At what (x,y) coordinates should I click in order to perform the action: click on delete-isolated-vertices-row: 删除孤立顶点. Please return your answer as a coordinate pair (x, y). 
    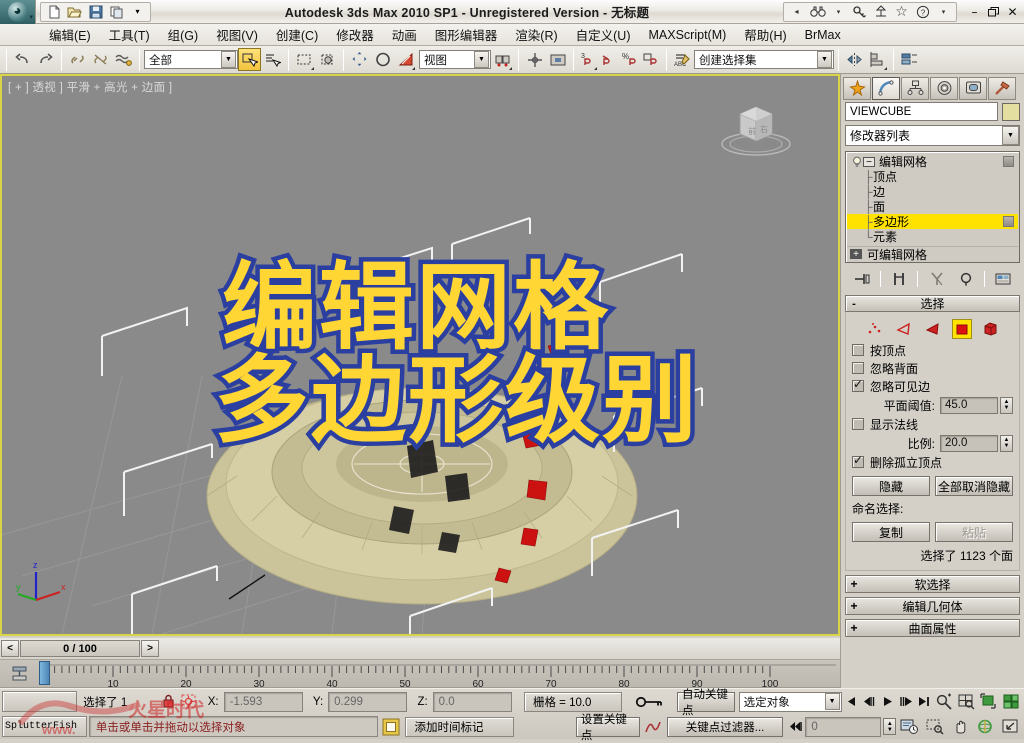
    Looking at the image, I should click on (932, 462).